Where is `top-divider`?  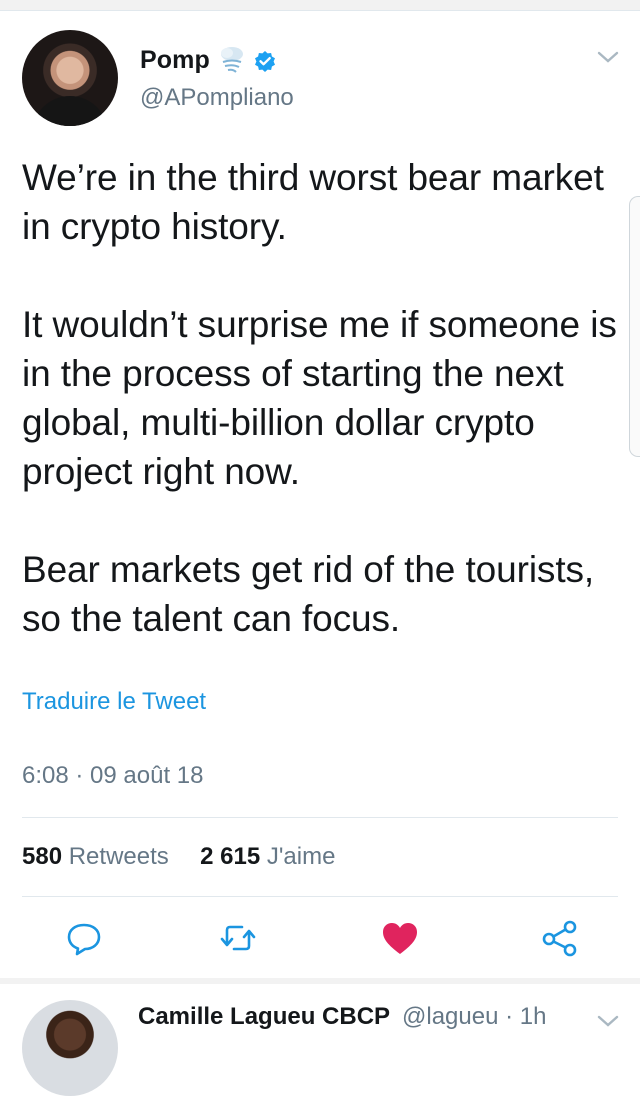 top-divider is located at coordinates (320, 5).